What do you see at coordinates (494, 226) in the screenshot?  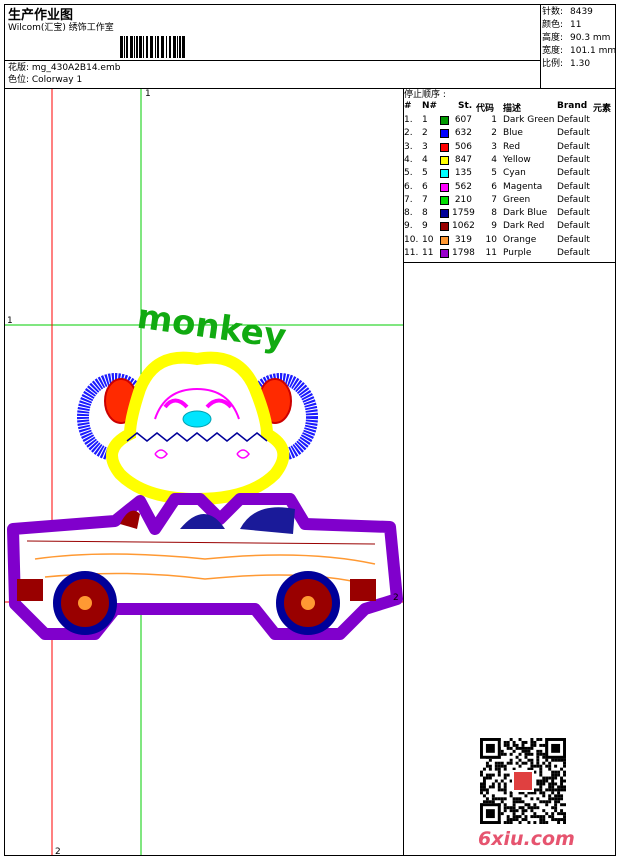 I see `row-code: 9` at bounding box center [494, 226].